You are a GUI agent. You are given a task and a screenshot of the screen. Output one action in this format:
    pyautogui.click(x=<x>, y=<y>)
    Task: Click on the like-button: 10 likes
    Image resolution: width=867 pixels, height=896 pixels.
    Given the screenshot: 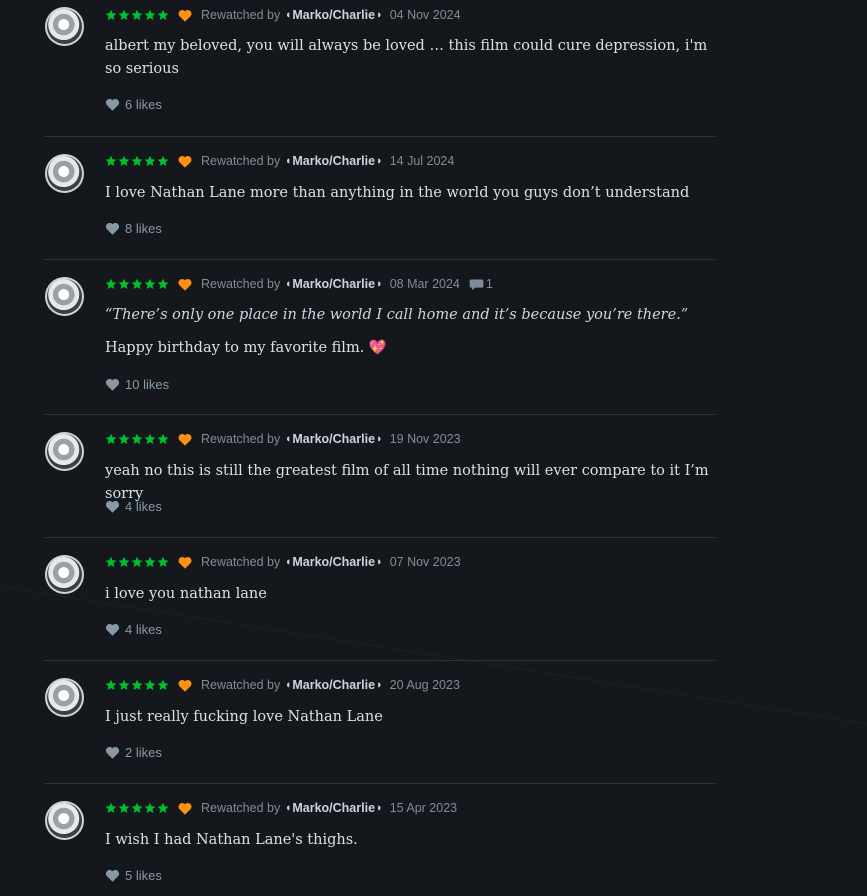 What is the action you would take?
    pyautogui.click(x=137, y=384)
    